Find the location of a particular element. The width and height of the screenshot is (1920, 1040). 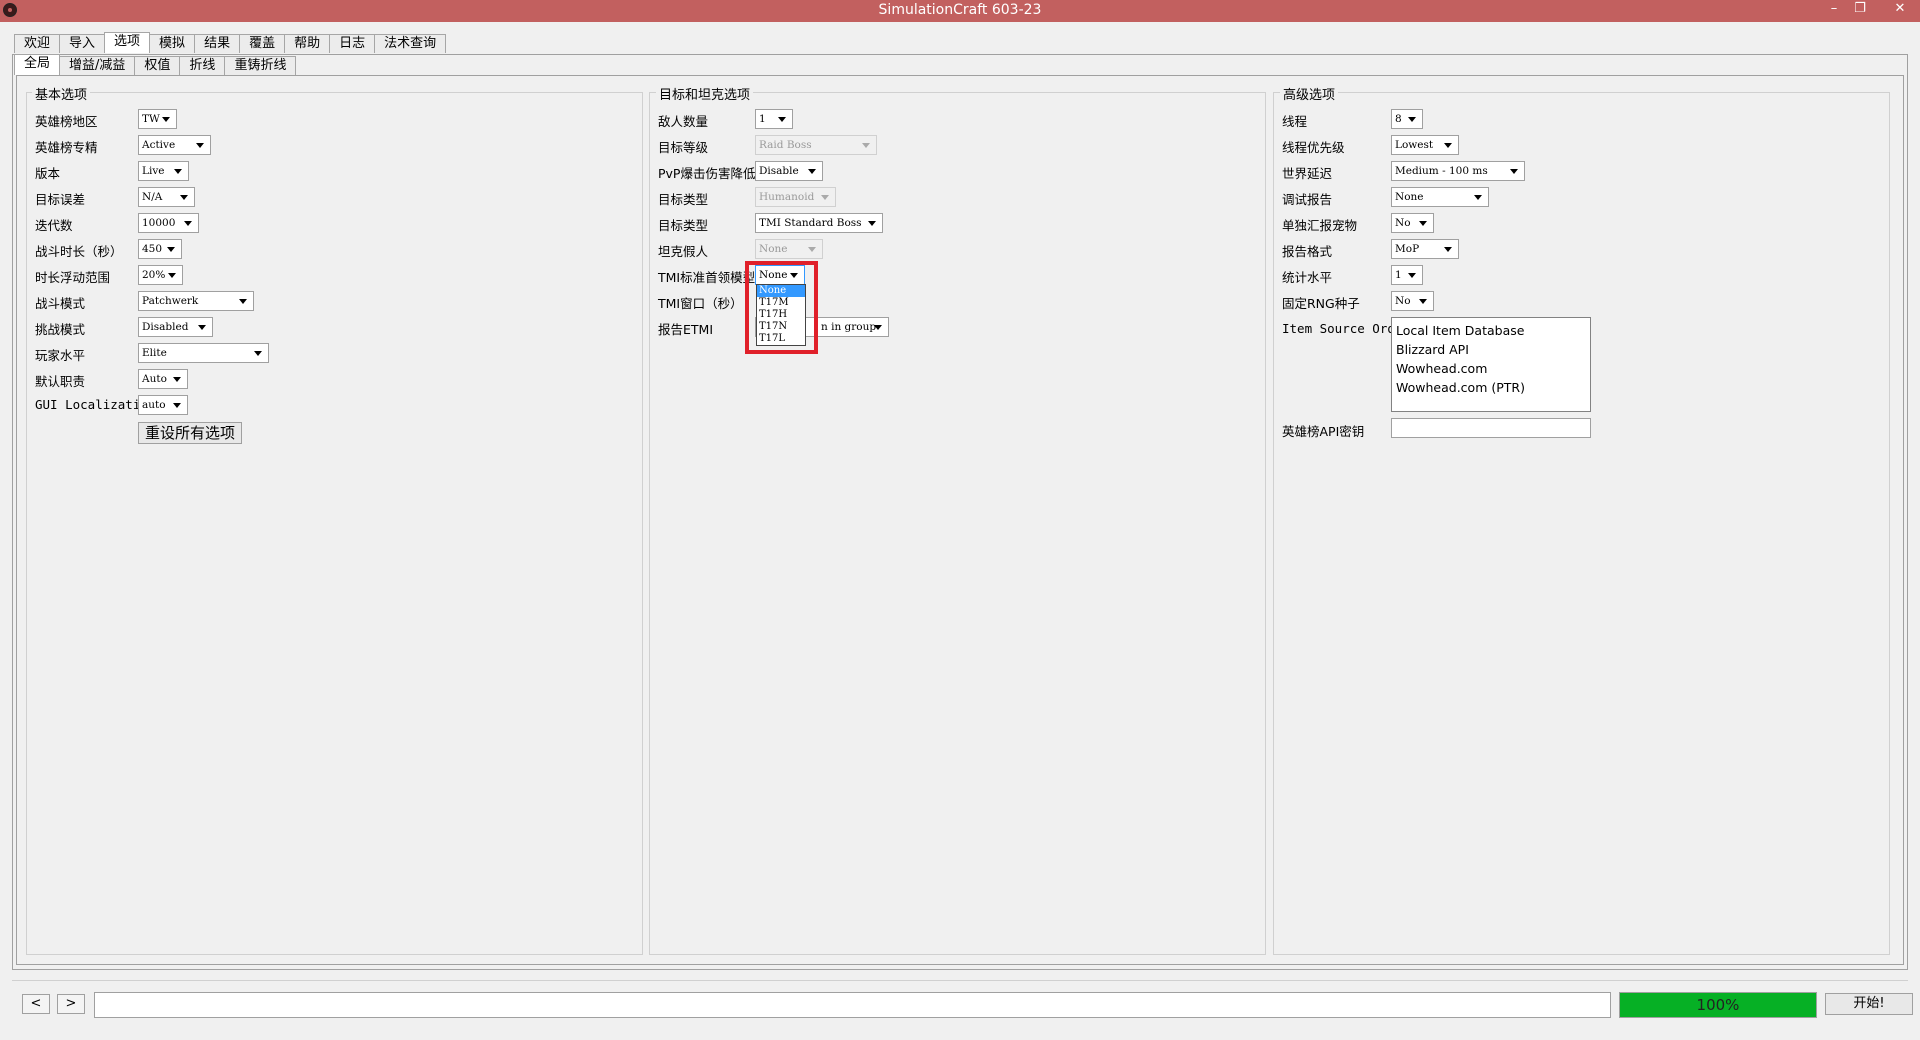

fight-variance-select: 20% is located at coordinates (160, 275).